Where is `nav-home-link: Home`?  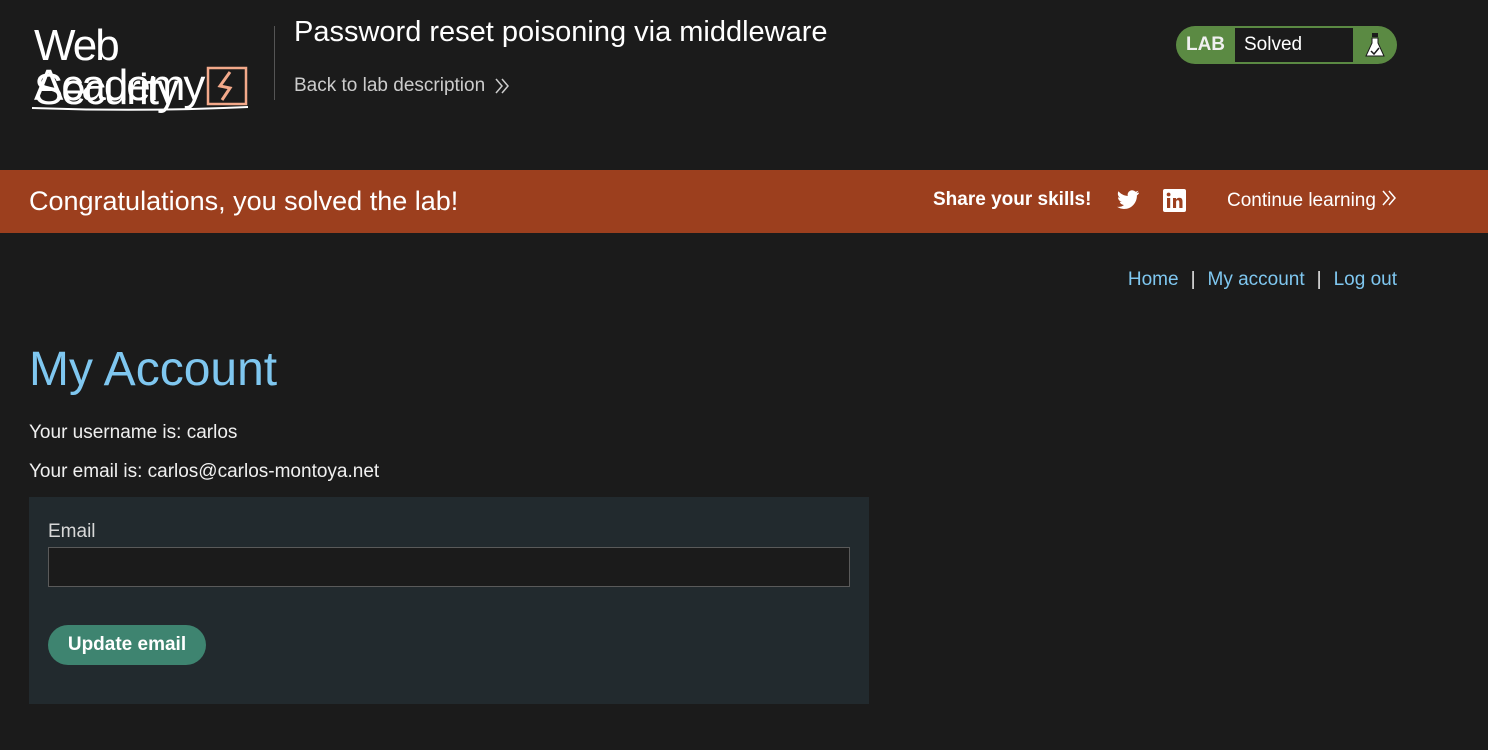 nav-home-link: Home is located at coordinates (1153, 280).